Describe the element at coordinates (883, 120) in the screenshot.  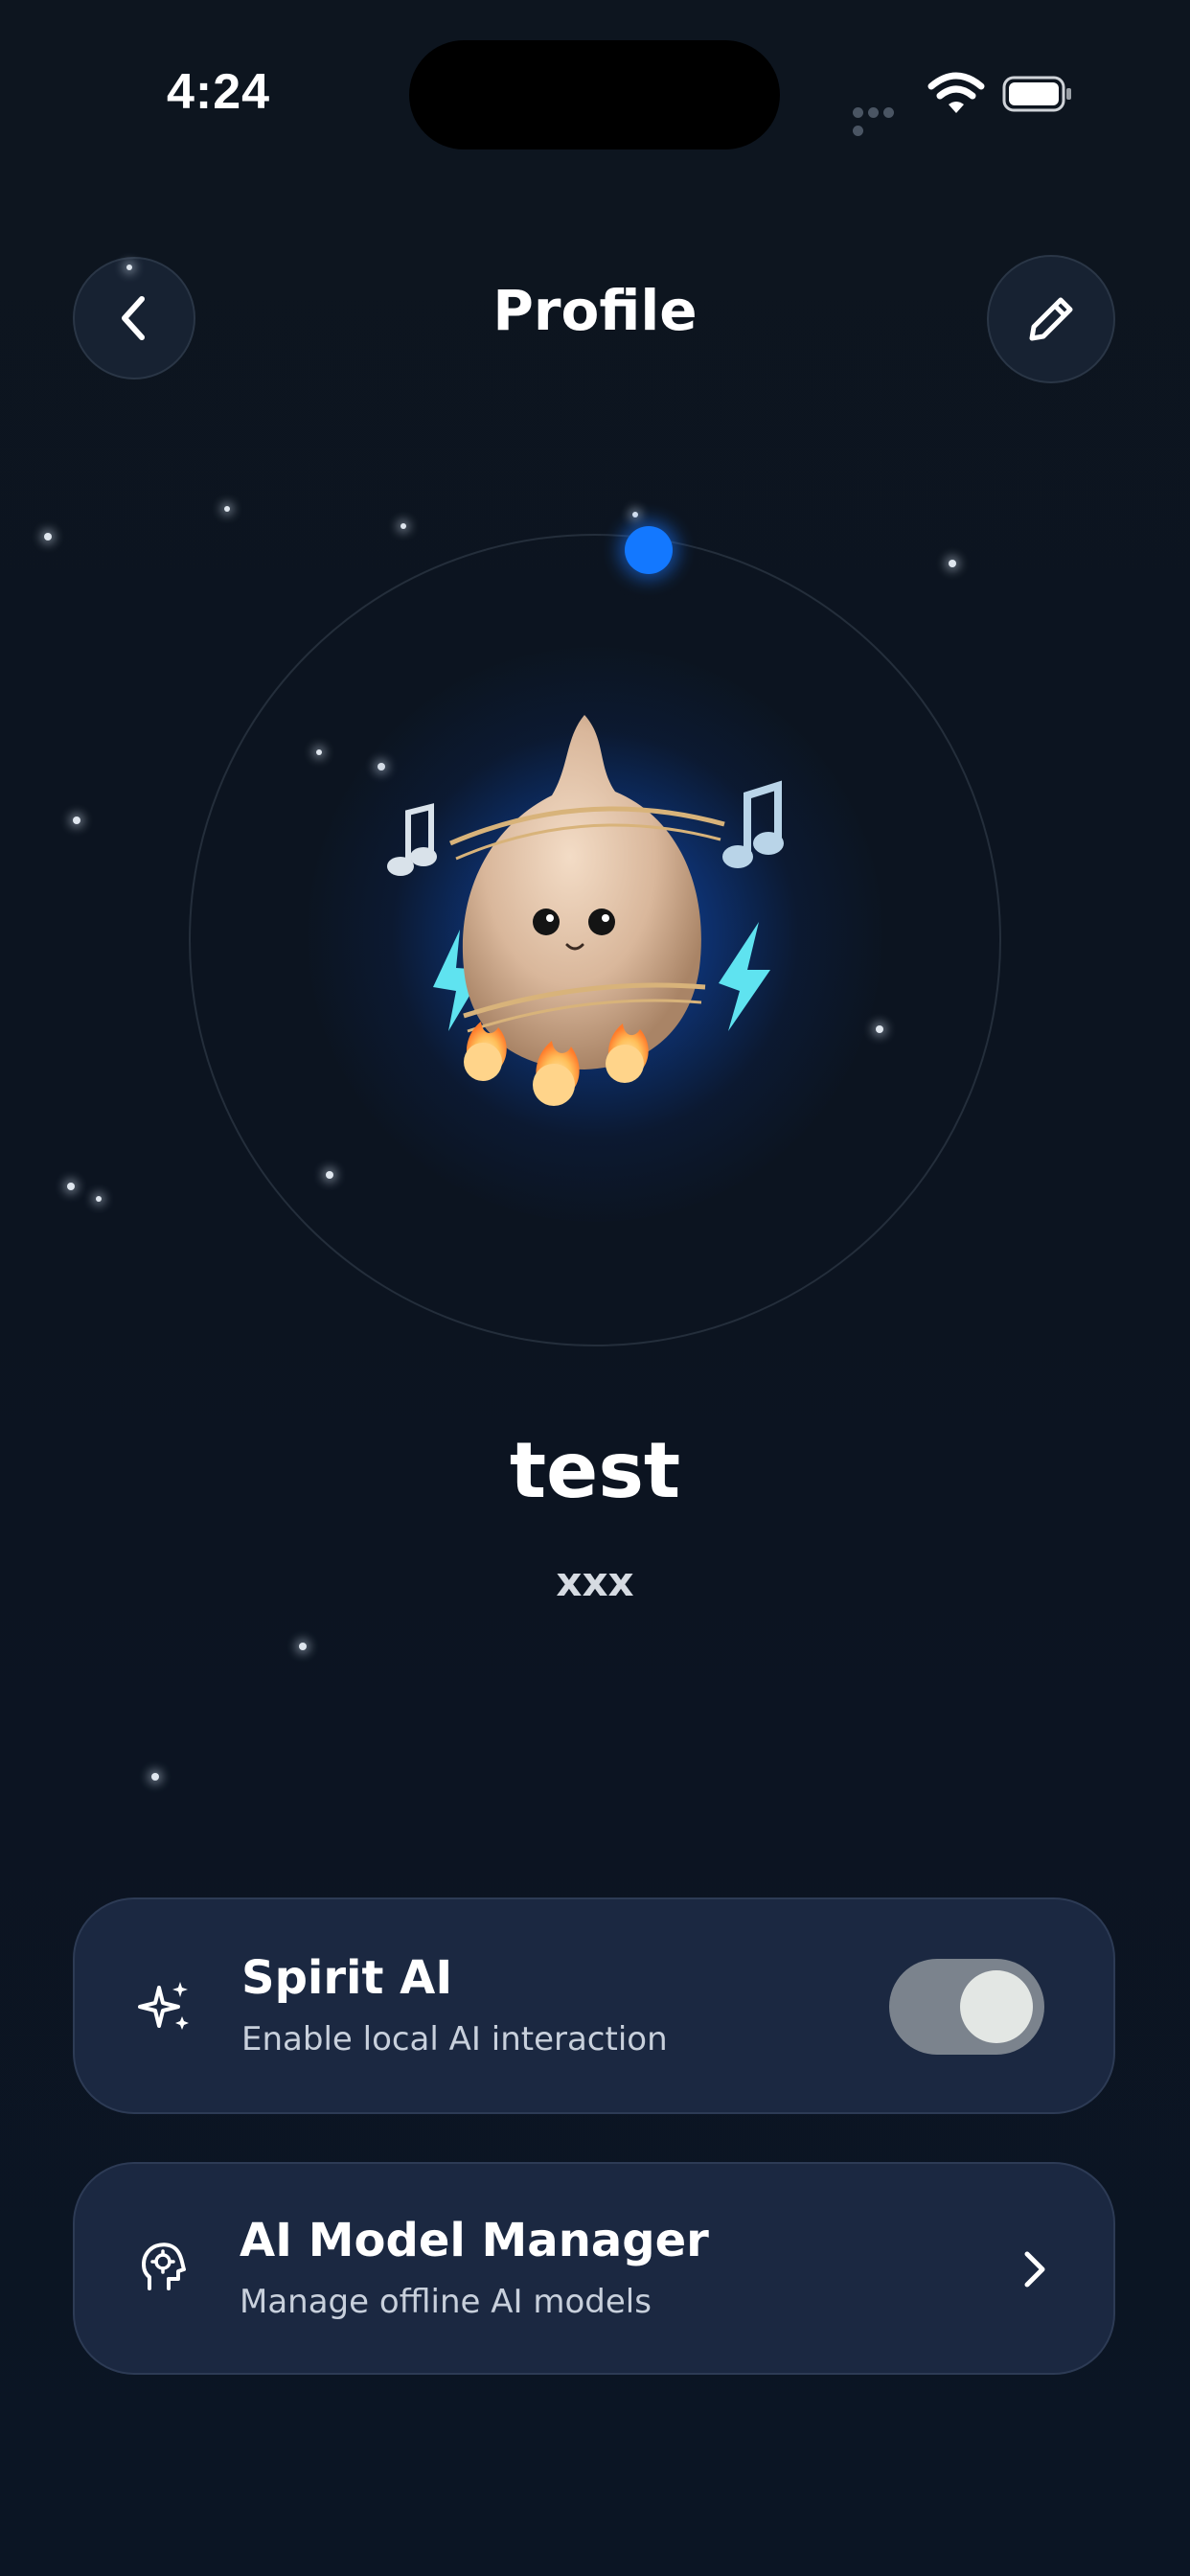
I see `cellular-signal-icon` at that location.